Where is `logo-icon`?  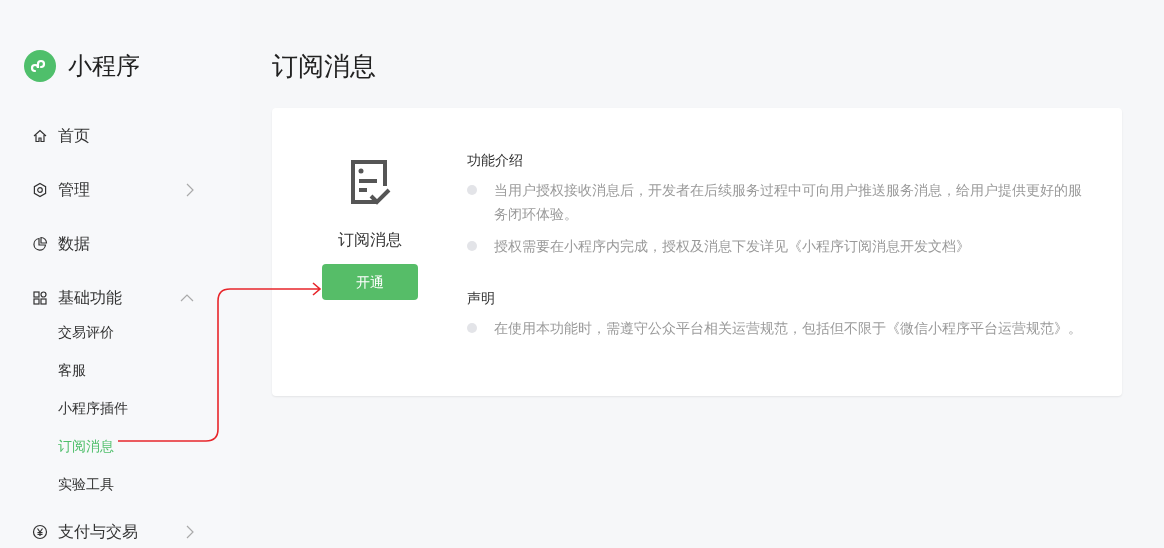
logo-icon is located at coordinates (40, 66).